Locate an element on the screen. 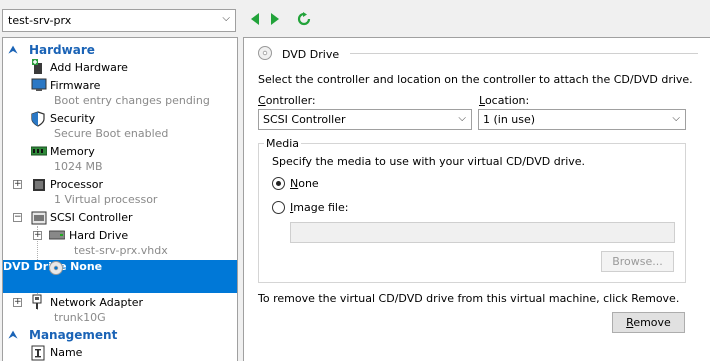 The width and height of the screenshot is (710, 361). processor-icon is located at coordinates (39, 185).